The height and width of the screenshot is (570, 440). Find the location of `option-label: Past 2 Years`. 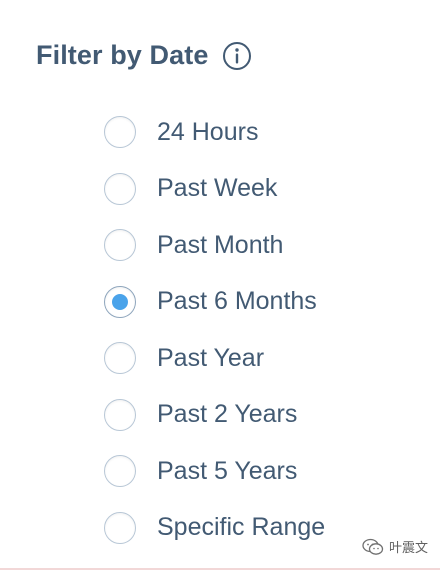

option-label: Past 2 Years is located at coordinates (227, 414).